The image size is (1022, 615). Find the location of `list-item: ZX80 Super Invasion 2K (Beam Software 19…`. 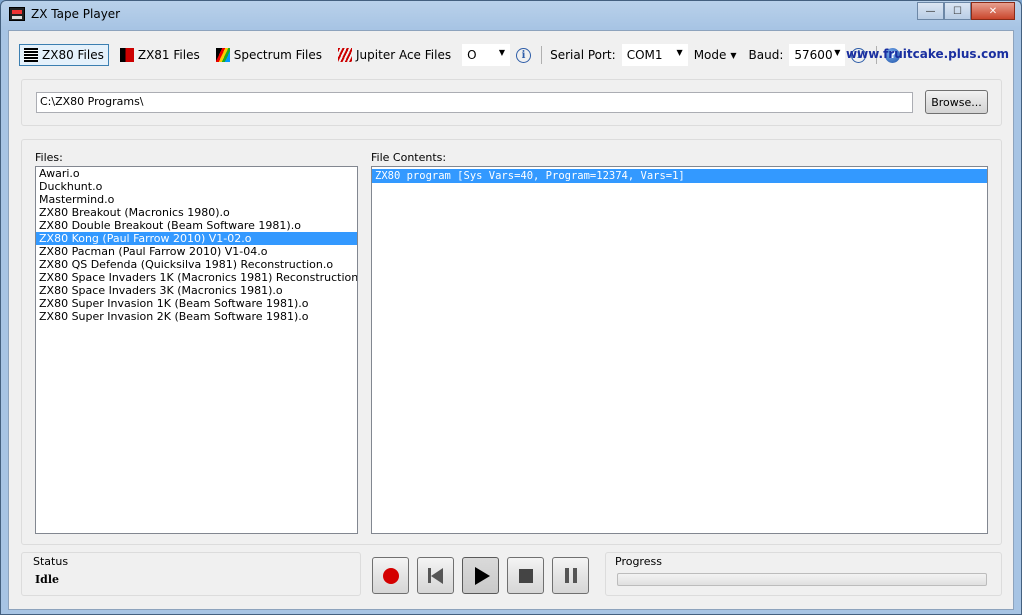

list-item: ZX80 Super Invasion 2K (Beam Software 19… is located at coordinates (196, 316).